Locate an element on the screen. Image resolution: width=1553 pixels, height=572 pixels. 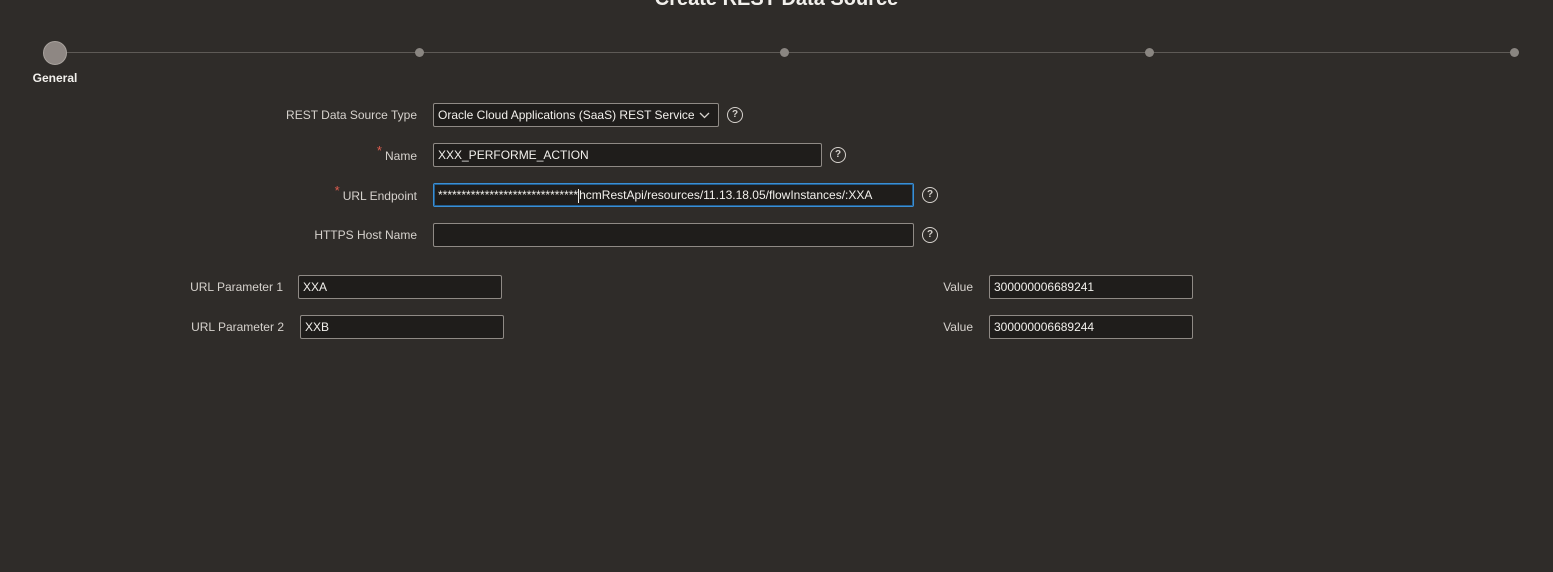
url-parameter-2-input: XXB is located at coordinates (402, 327).